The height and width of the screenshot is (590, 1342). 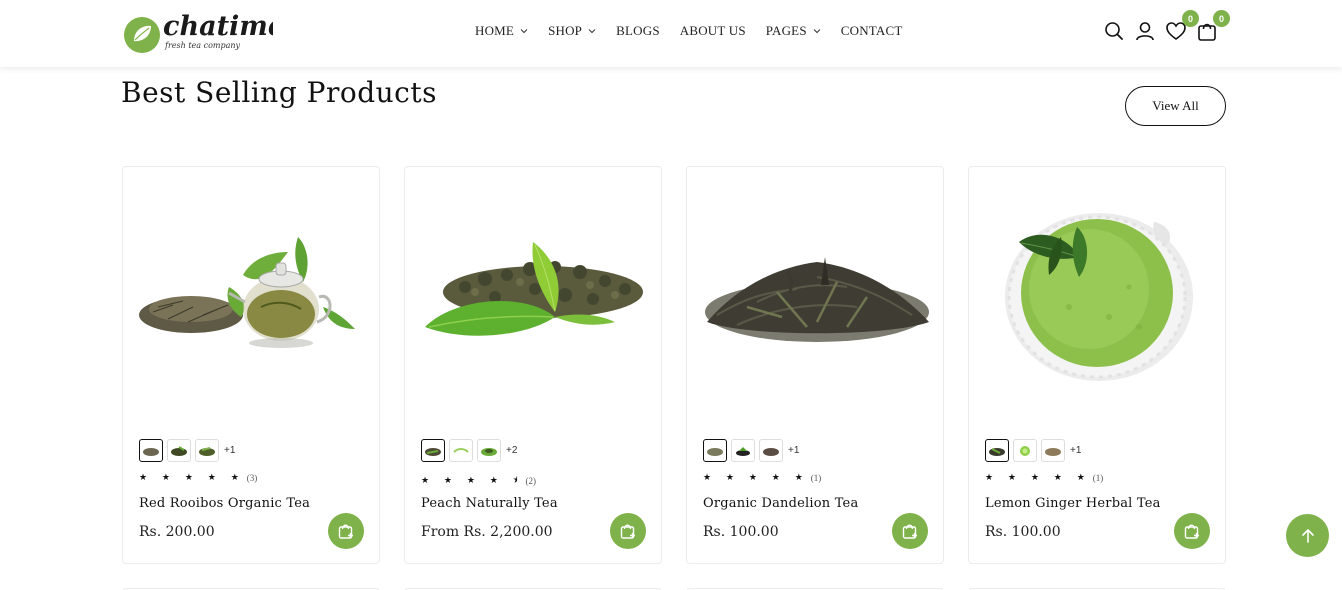 I want to click on nav-pages: PAGES, so click(x=793, y=31).